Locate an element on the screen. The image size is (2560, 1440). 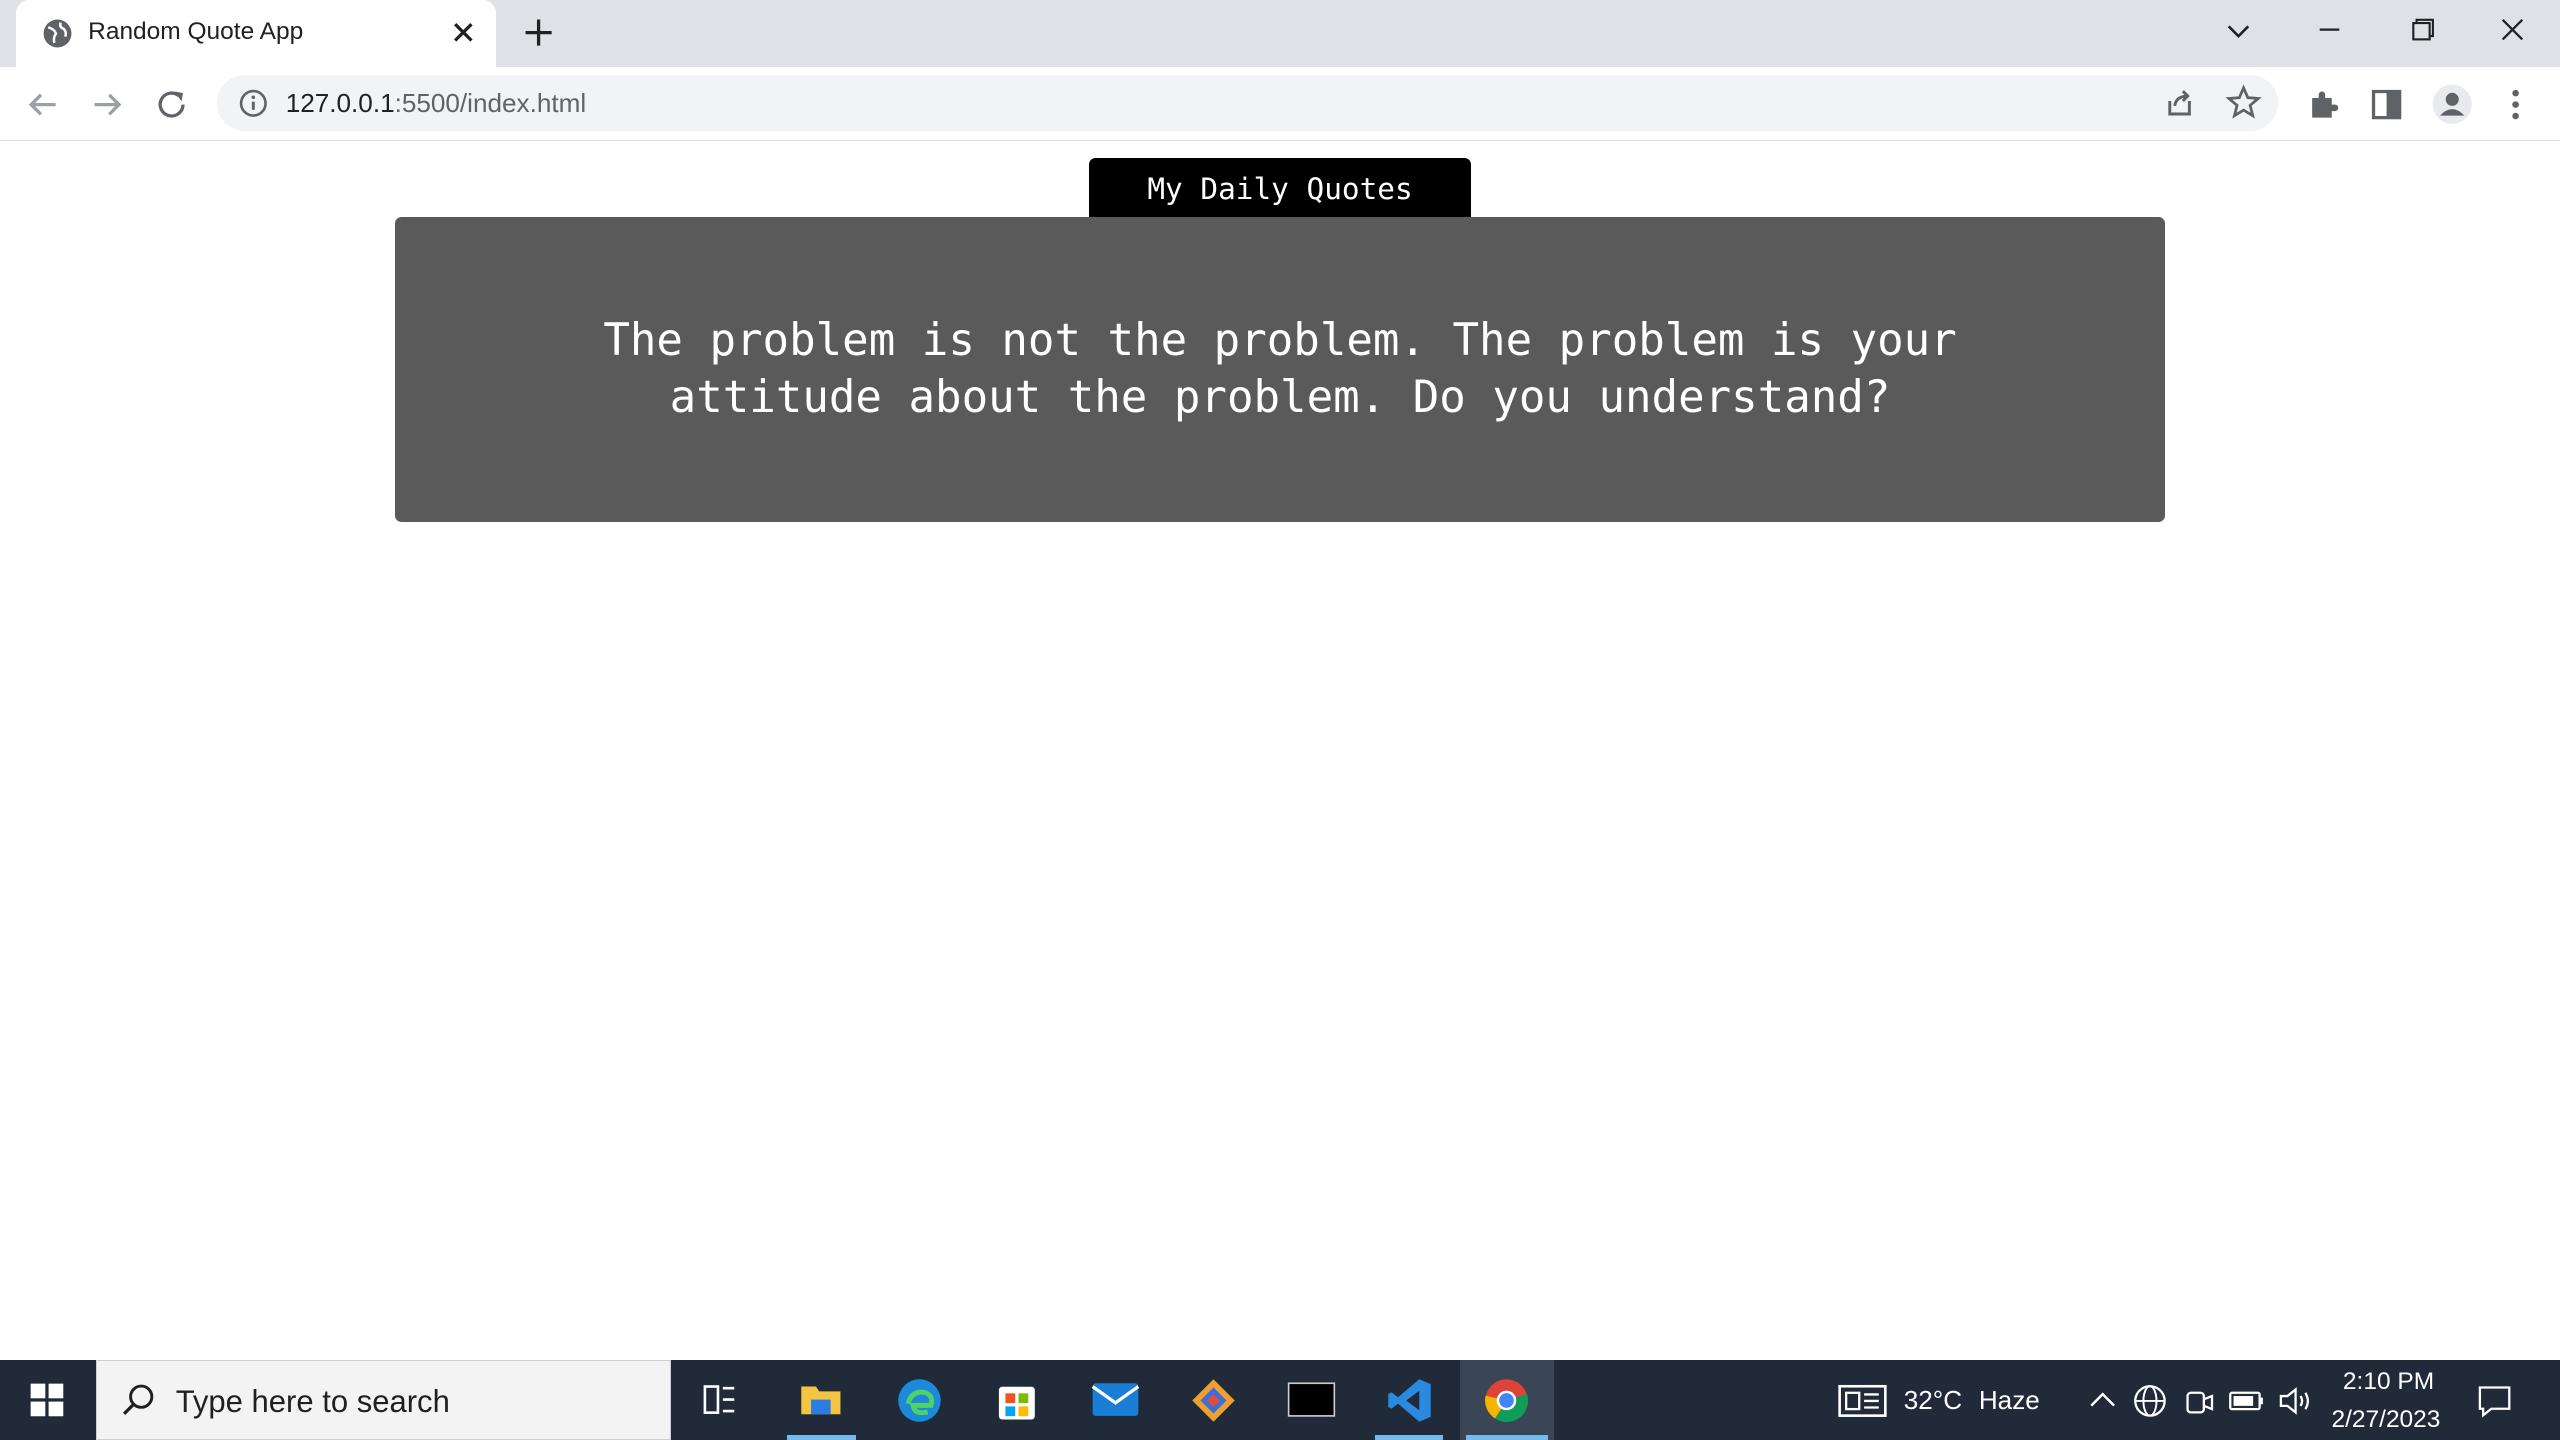
taskbar-search-input: Type here to search is located at coordinates (384, 1400).